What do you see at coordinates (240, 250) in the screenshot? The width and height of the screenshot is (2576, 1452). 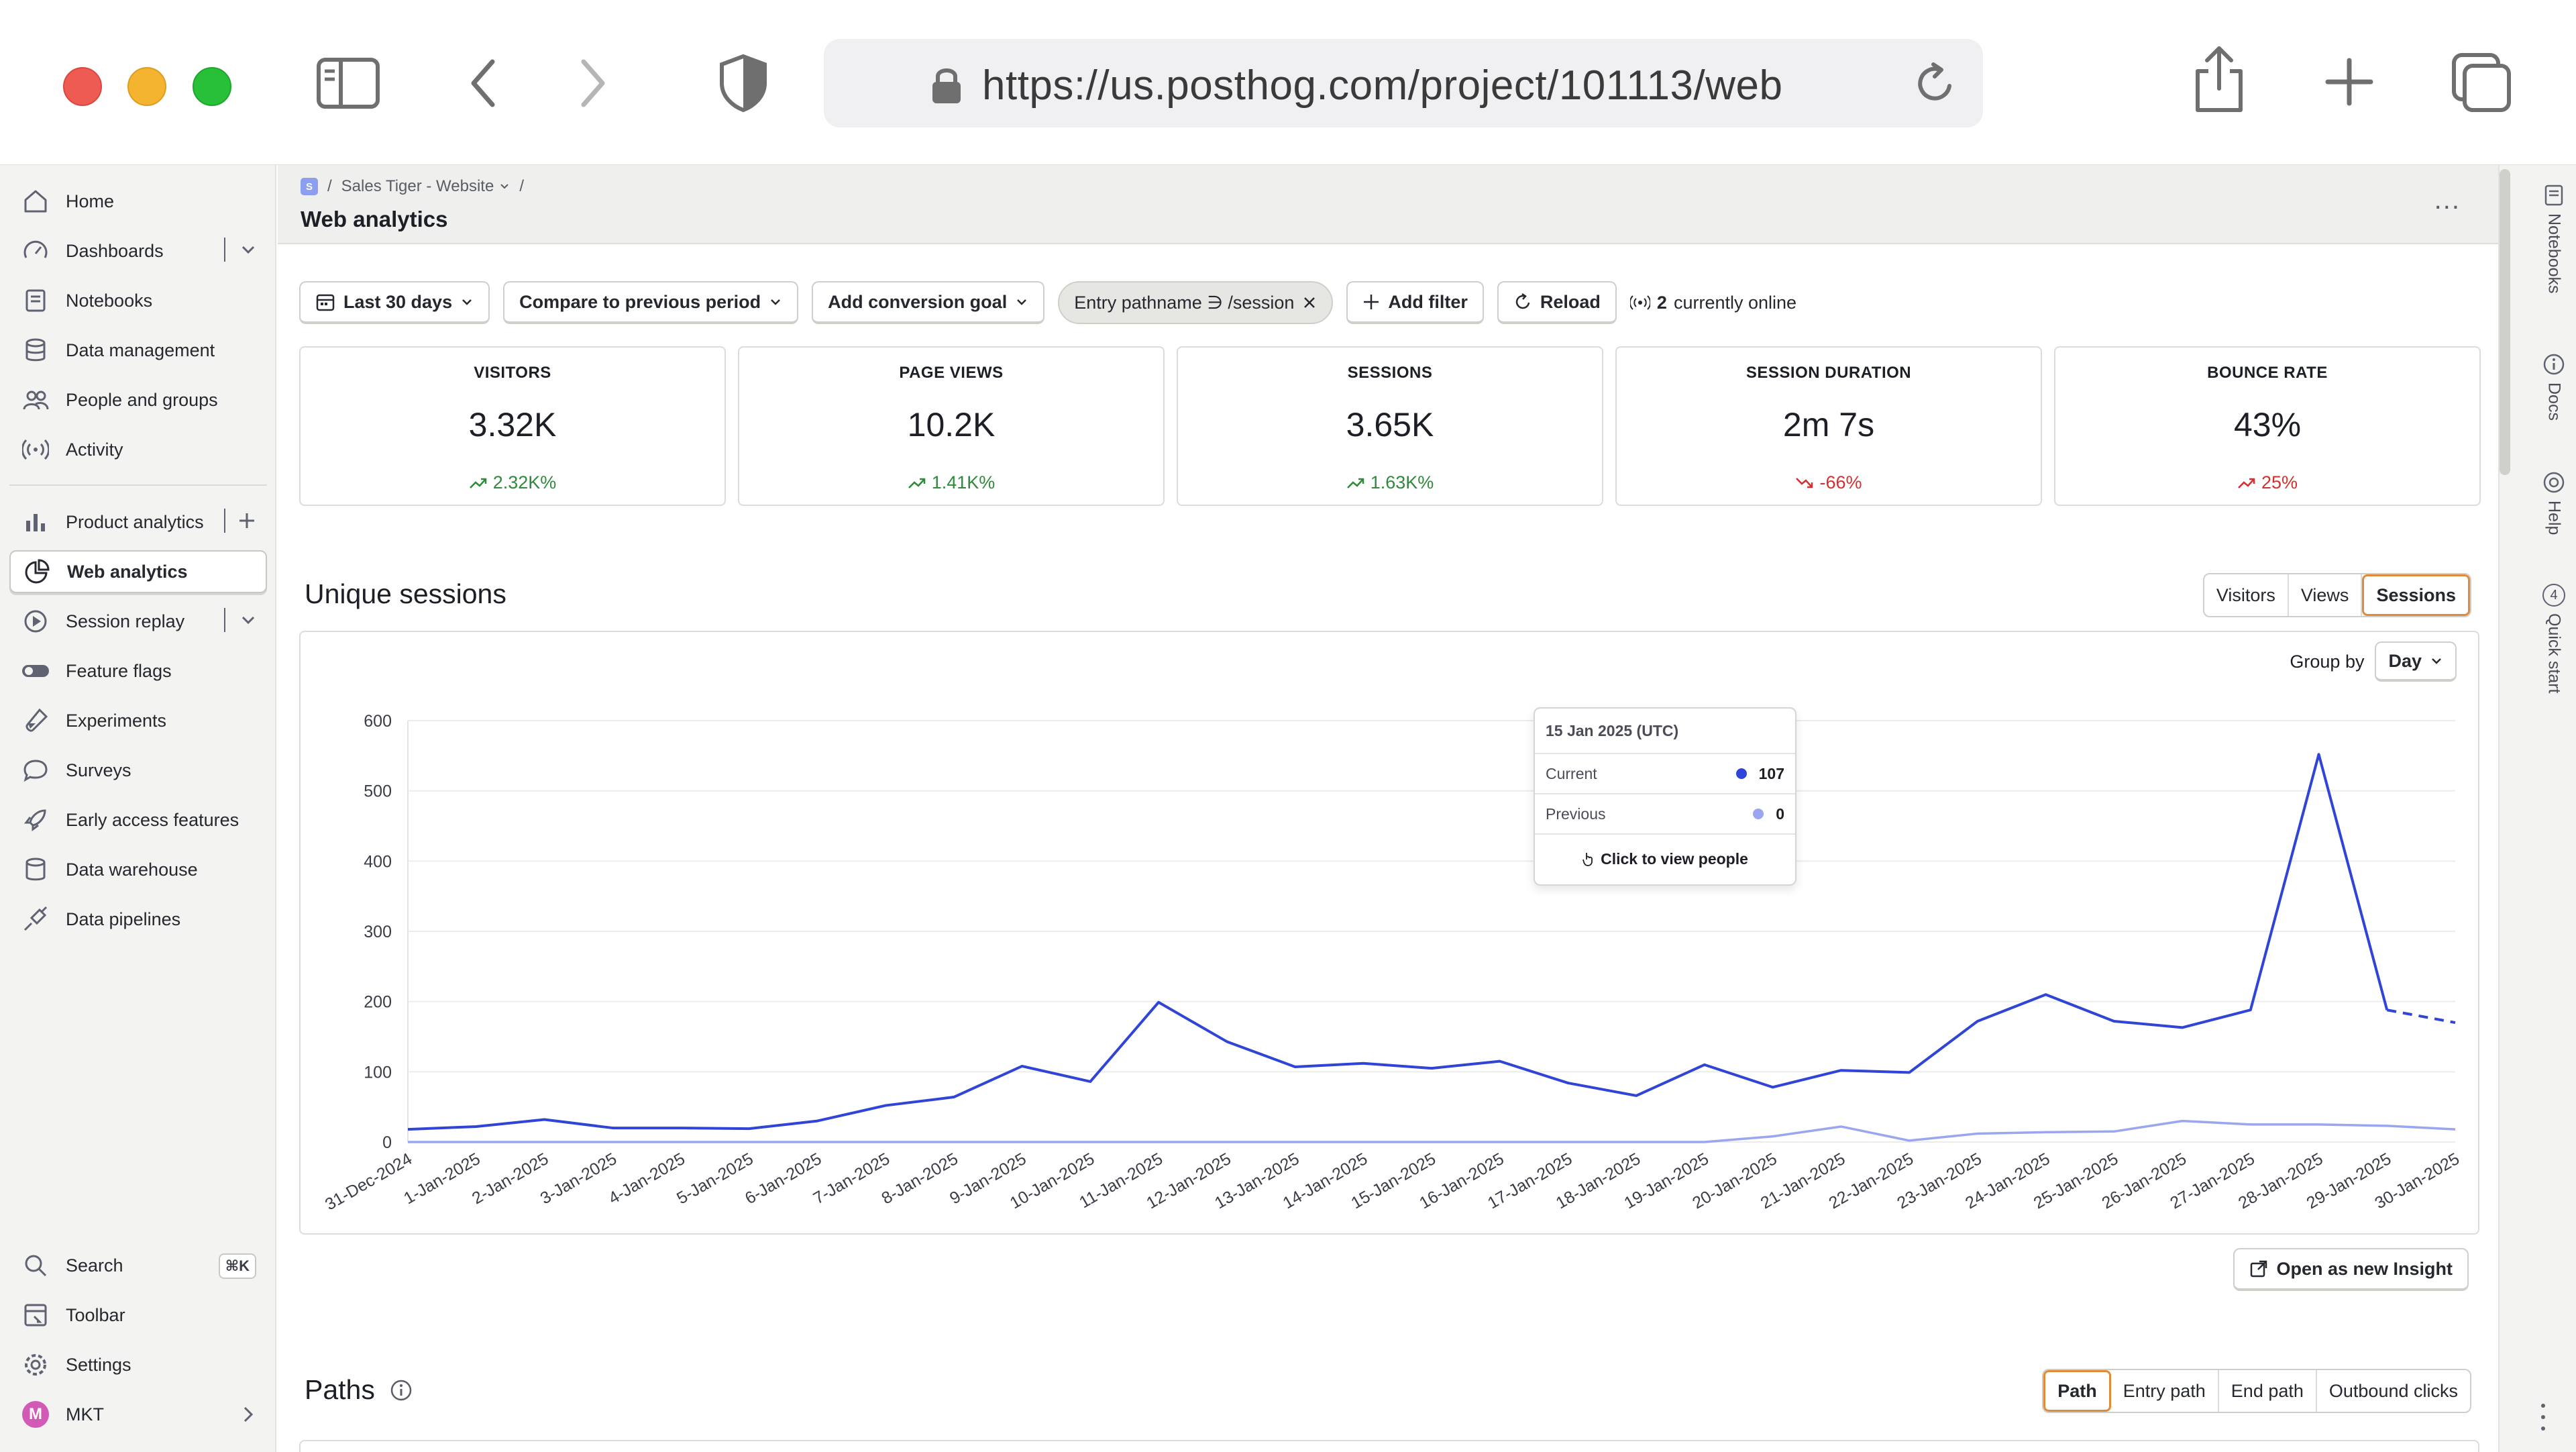 I see `dashboards-expand` at bounding box center [240, 250].